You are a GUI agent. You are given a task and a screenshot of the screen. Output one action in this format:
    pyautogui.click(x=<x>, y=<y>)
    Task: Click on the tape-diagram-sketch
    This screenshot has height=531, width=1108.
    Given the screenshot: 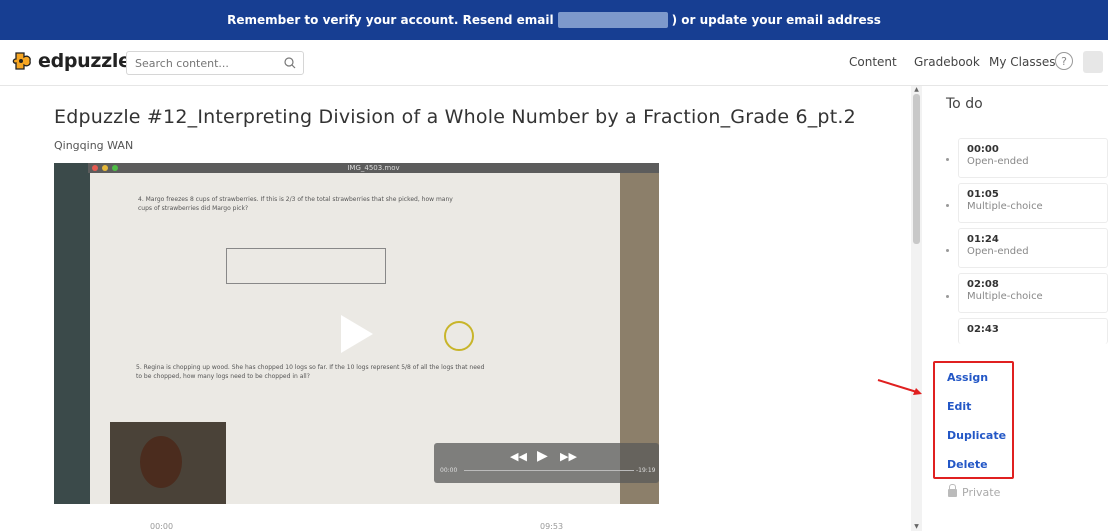 What is the action you would take?
    pyautogui.click(x=306, y=266)
    